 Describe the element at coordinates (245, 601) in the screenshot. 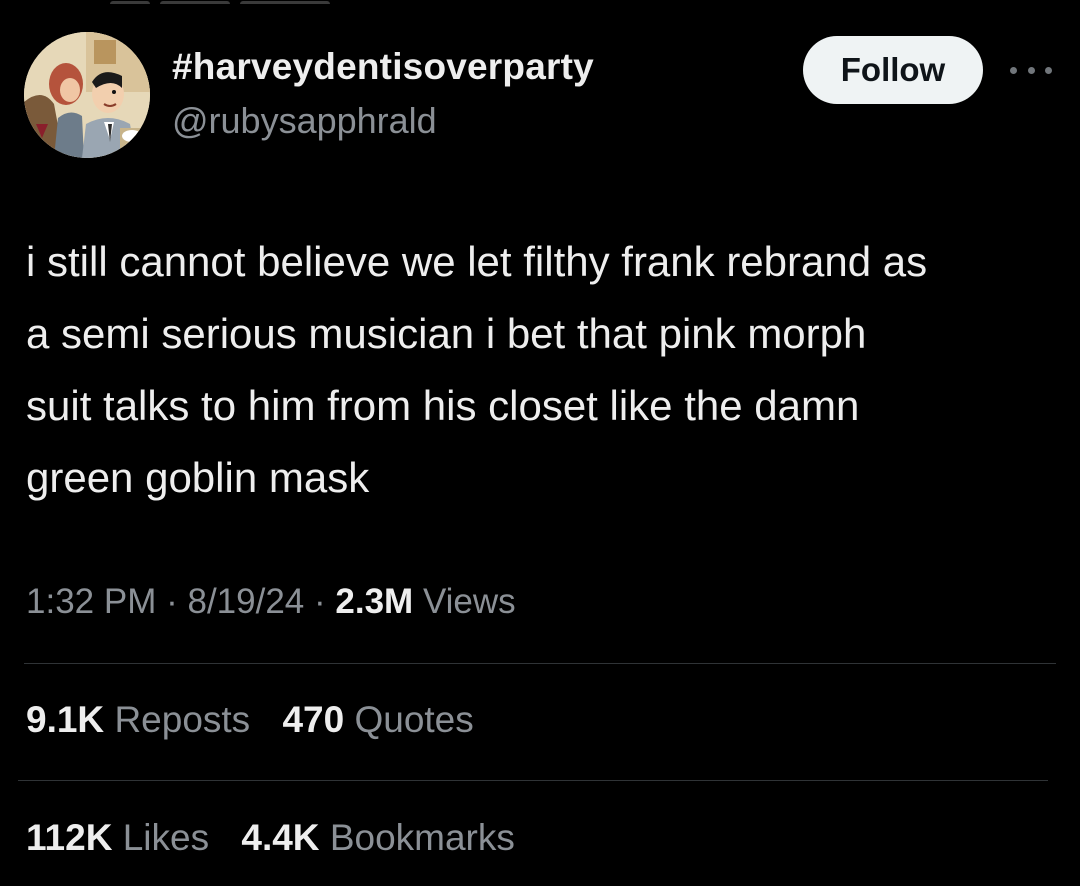

I see `tweet-date: 8/19/24` at that location.